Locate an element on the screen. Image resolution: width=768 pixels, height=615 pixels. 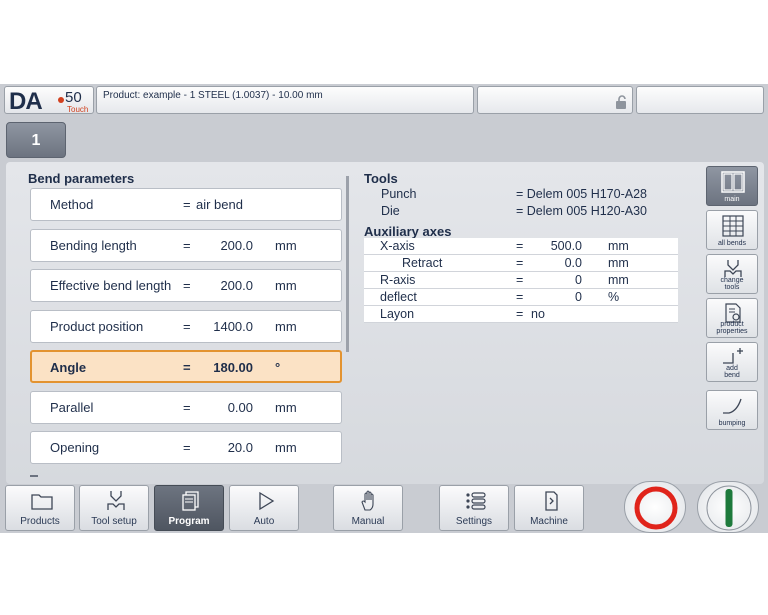
start-button is located at coordinates (728, 507).